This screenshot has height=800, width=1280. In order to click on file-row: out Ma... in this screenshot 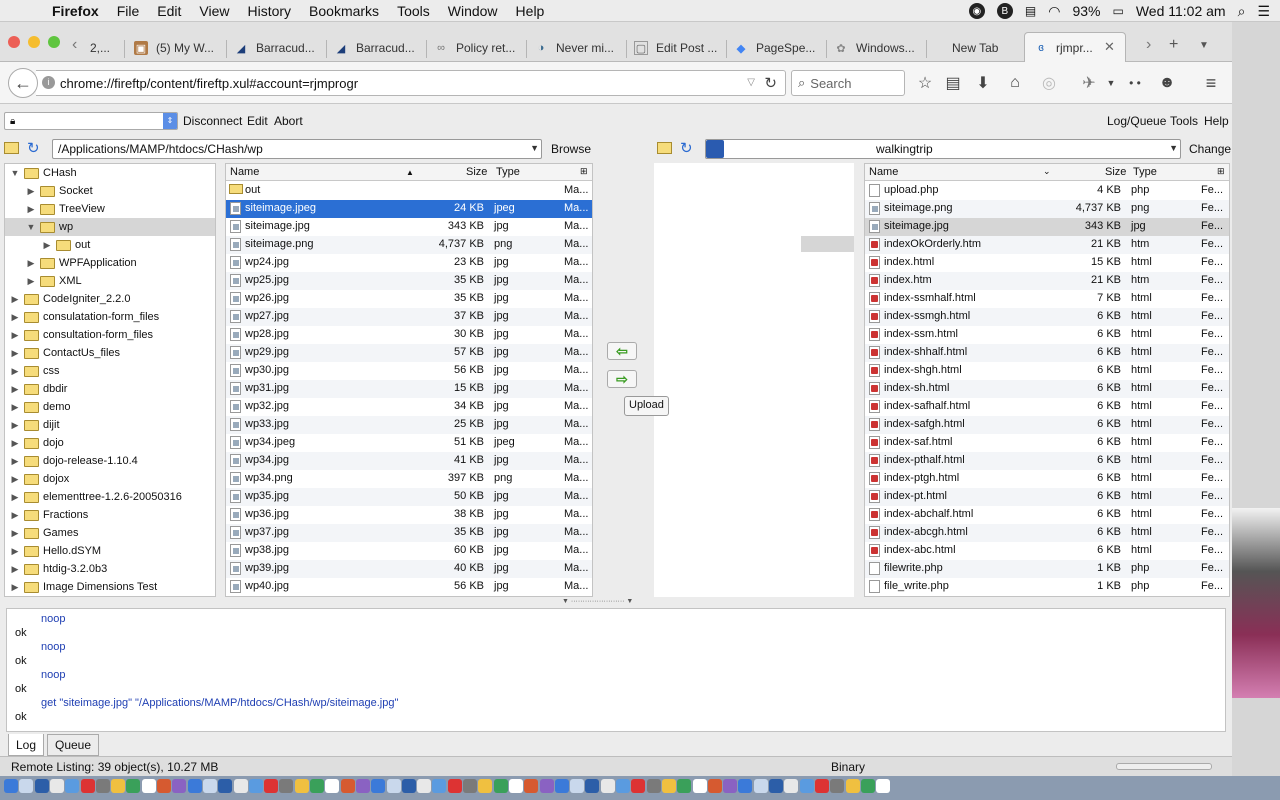, I will do `click(409, 191)`.